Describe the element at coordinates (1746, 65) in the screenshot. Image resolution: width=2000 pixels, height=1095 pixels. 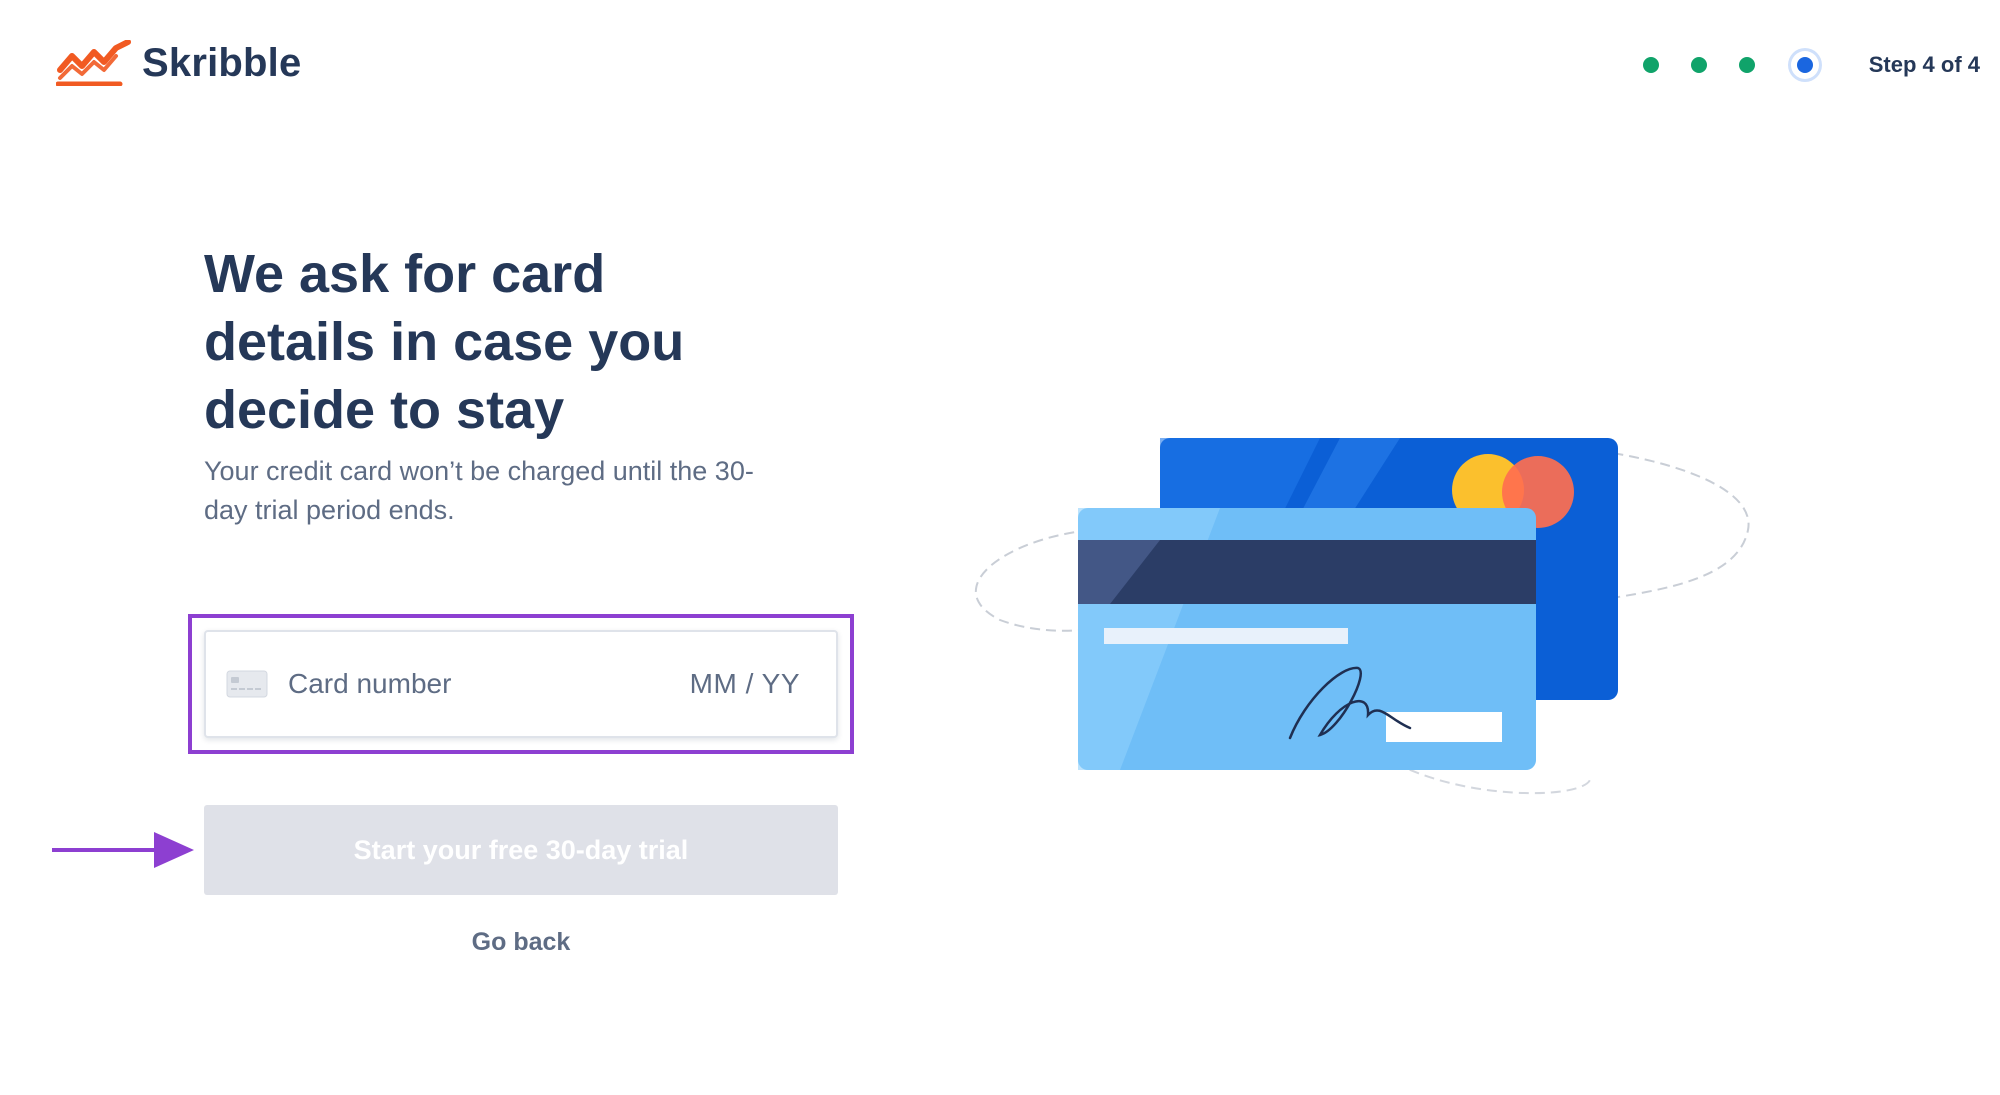
I see `step-3-complete-dot` at that location.